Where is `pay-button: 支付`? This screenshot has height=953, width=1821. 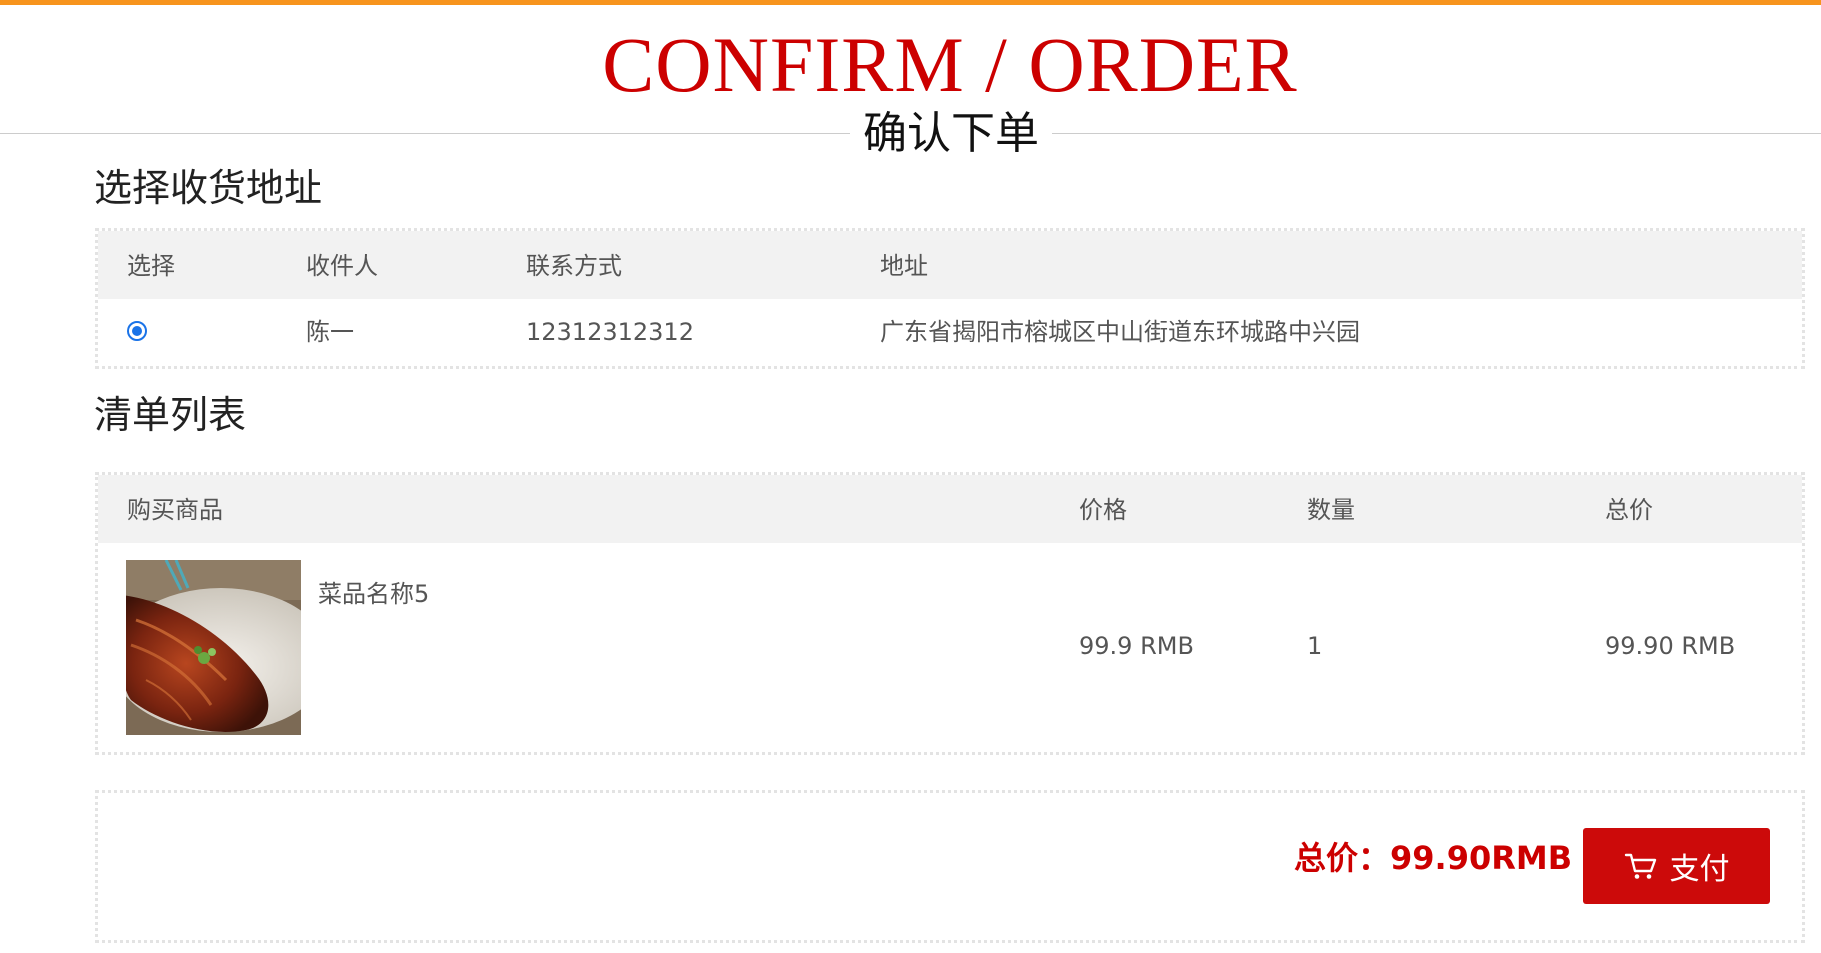
pay-button: 支付 is located at coordinates (1676, 866).